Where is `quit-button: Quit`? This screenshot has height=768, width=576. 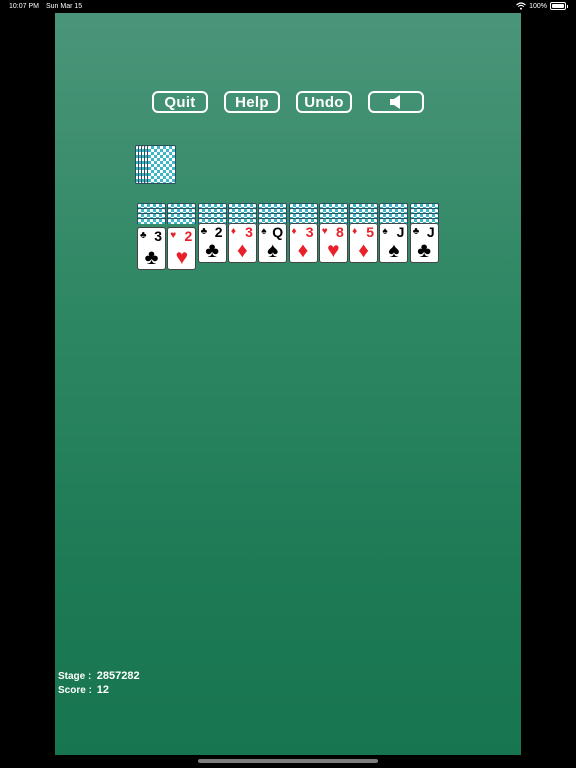
quit-button: Quit is located at coordinates (180, 102).